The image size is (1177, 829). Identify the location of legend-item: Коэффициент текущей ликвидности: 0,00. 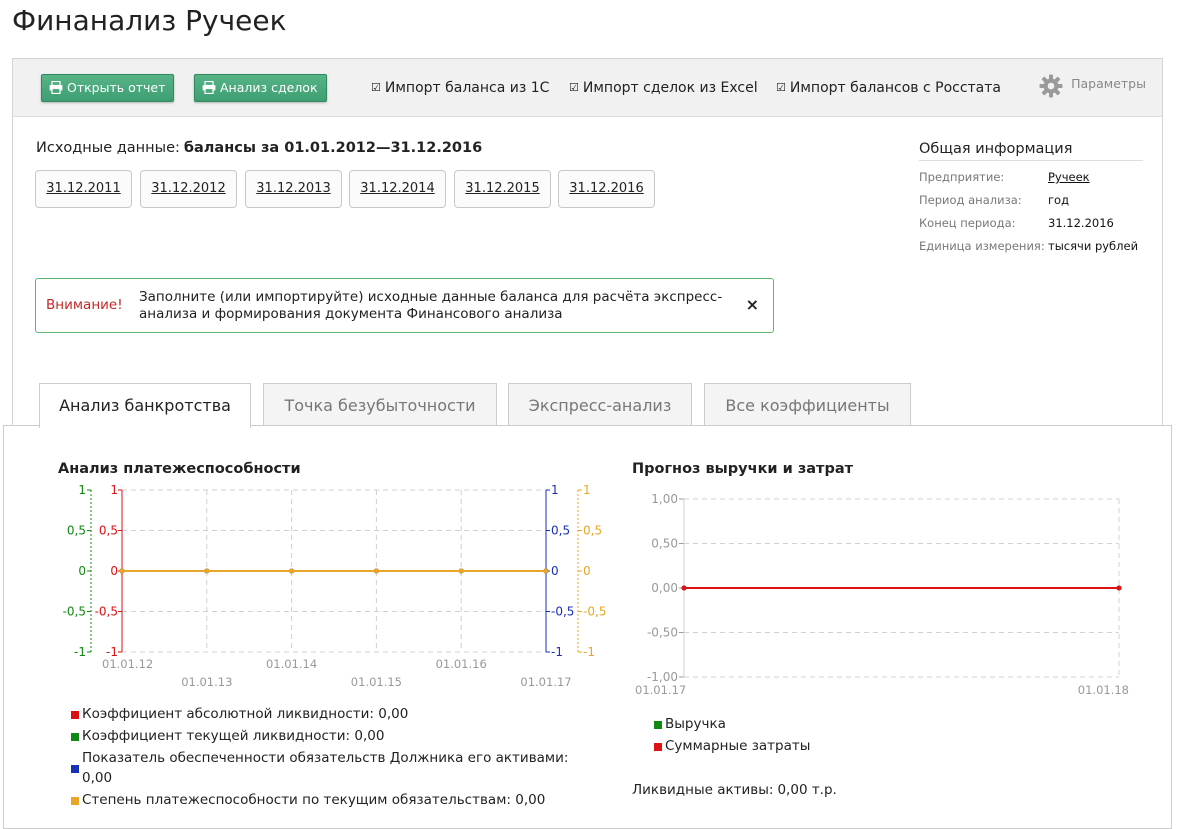
(328, 736).